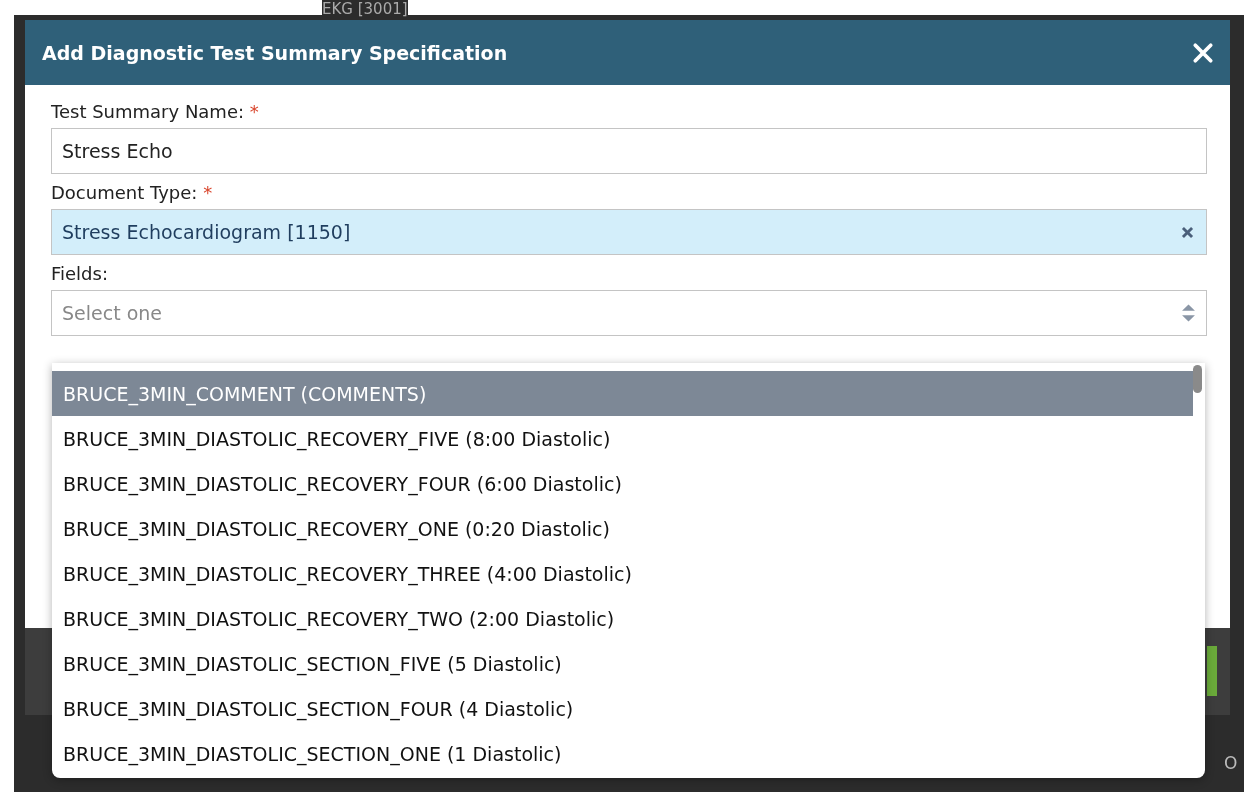 The height and width of the screenshot is (792, 1244). What do you see at coordinates (206, 232) in the screenshot?
I see `tag-value: Stress Echocardiogram [1150]` at bounding box center [206, 232].